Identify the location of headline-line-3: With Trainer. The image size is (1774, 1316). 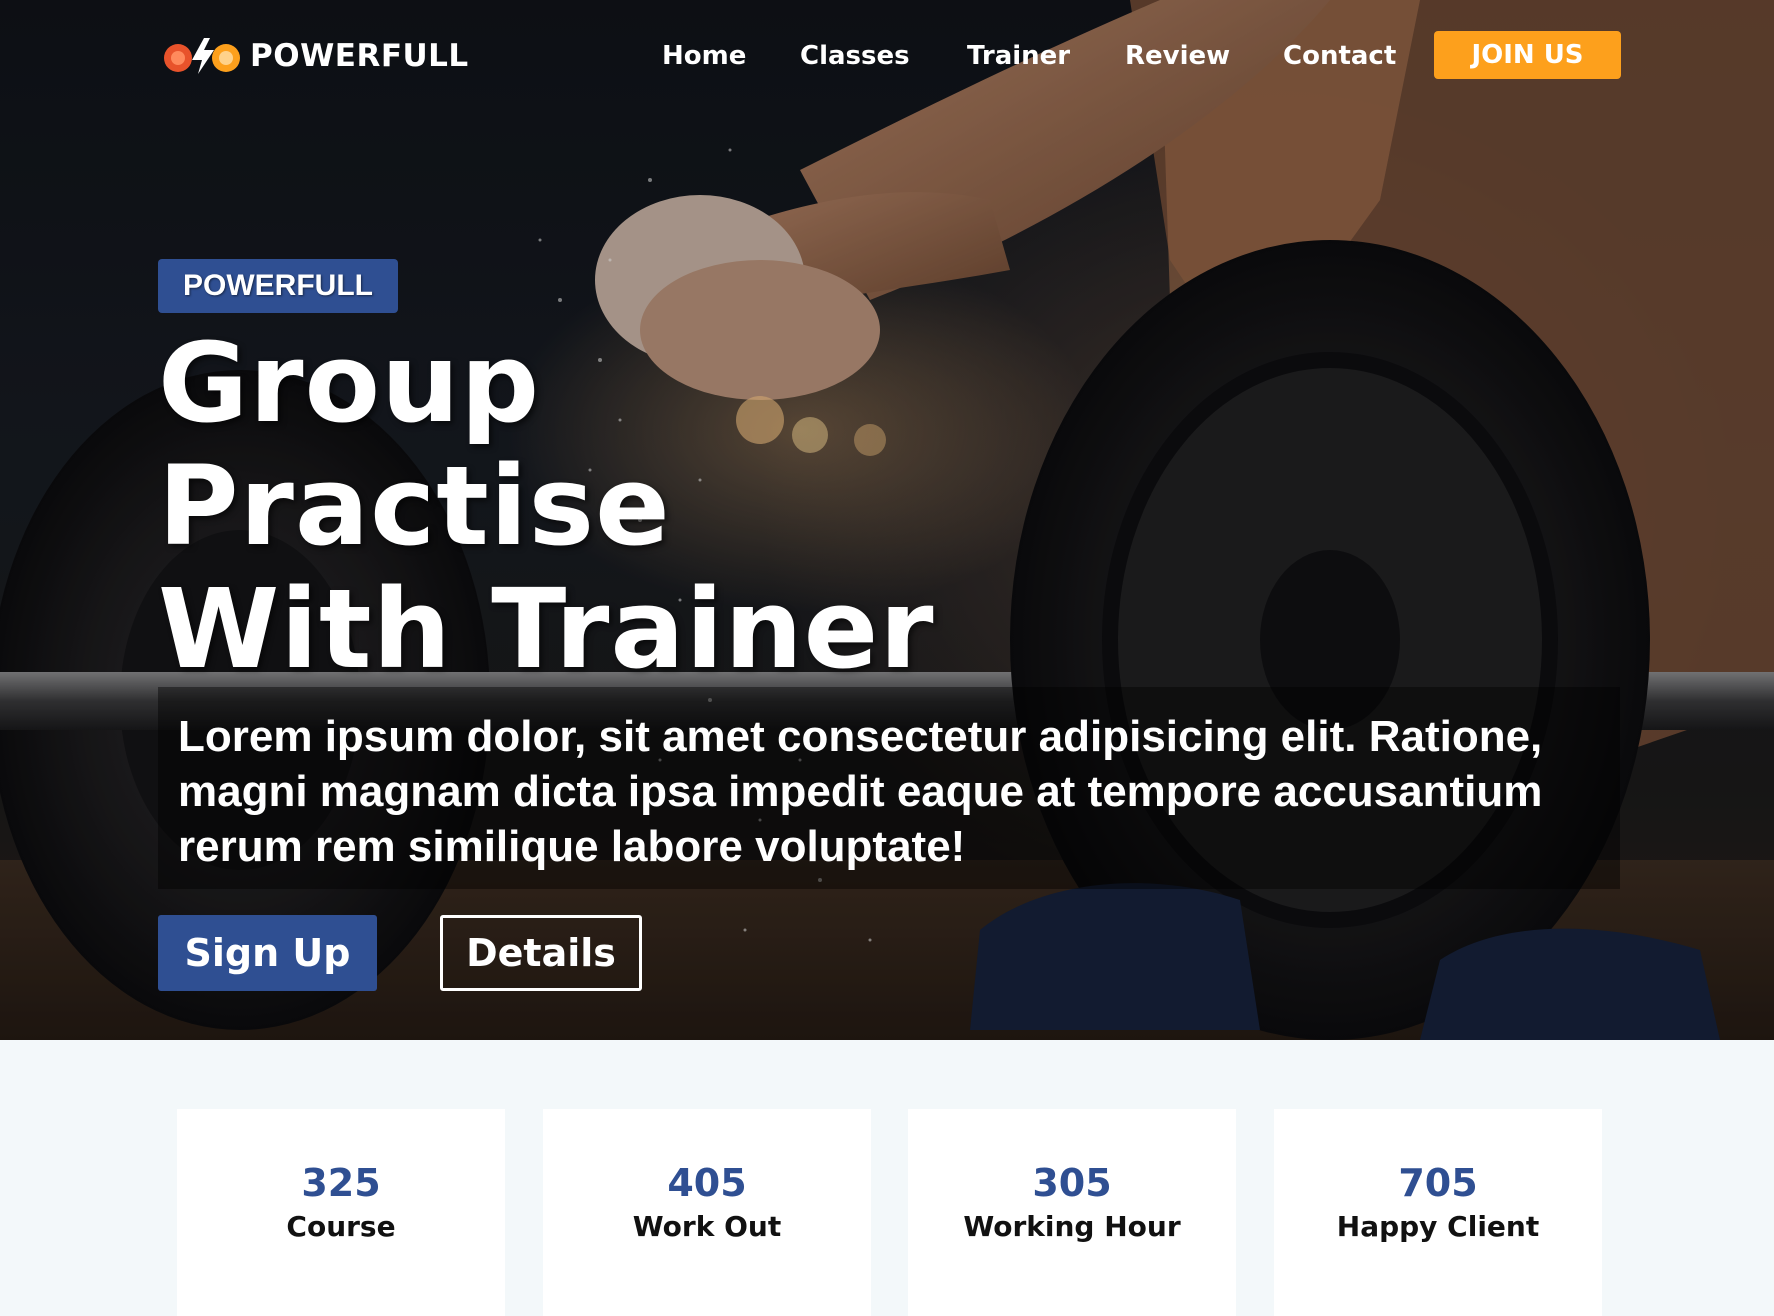
(546, 629).